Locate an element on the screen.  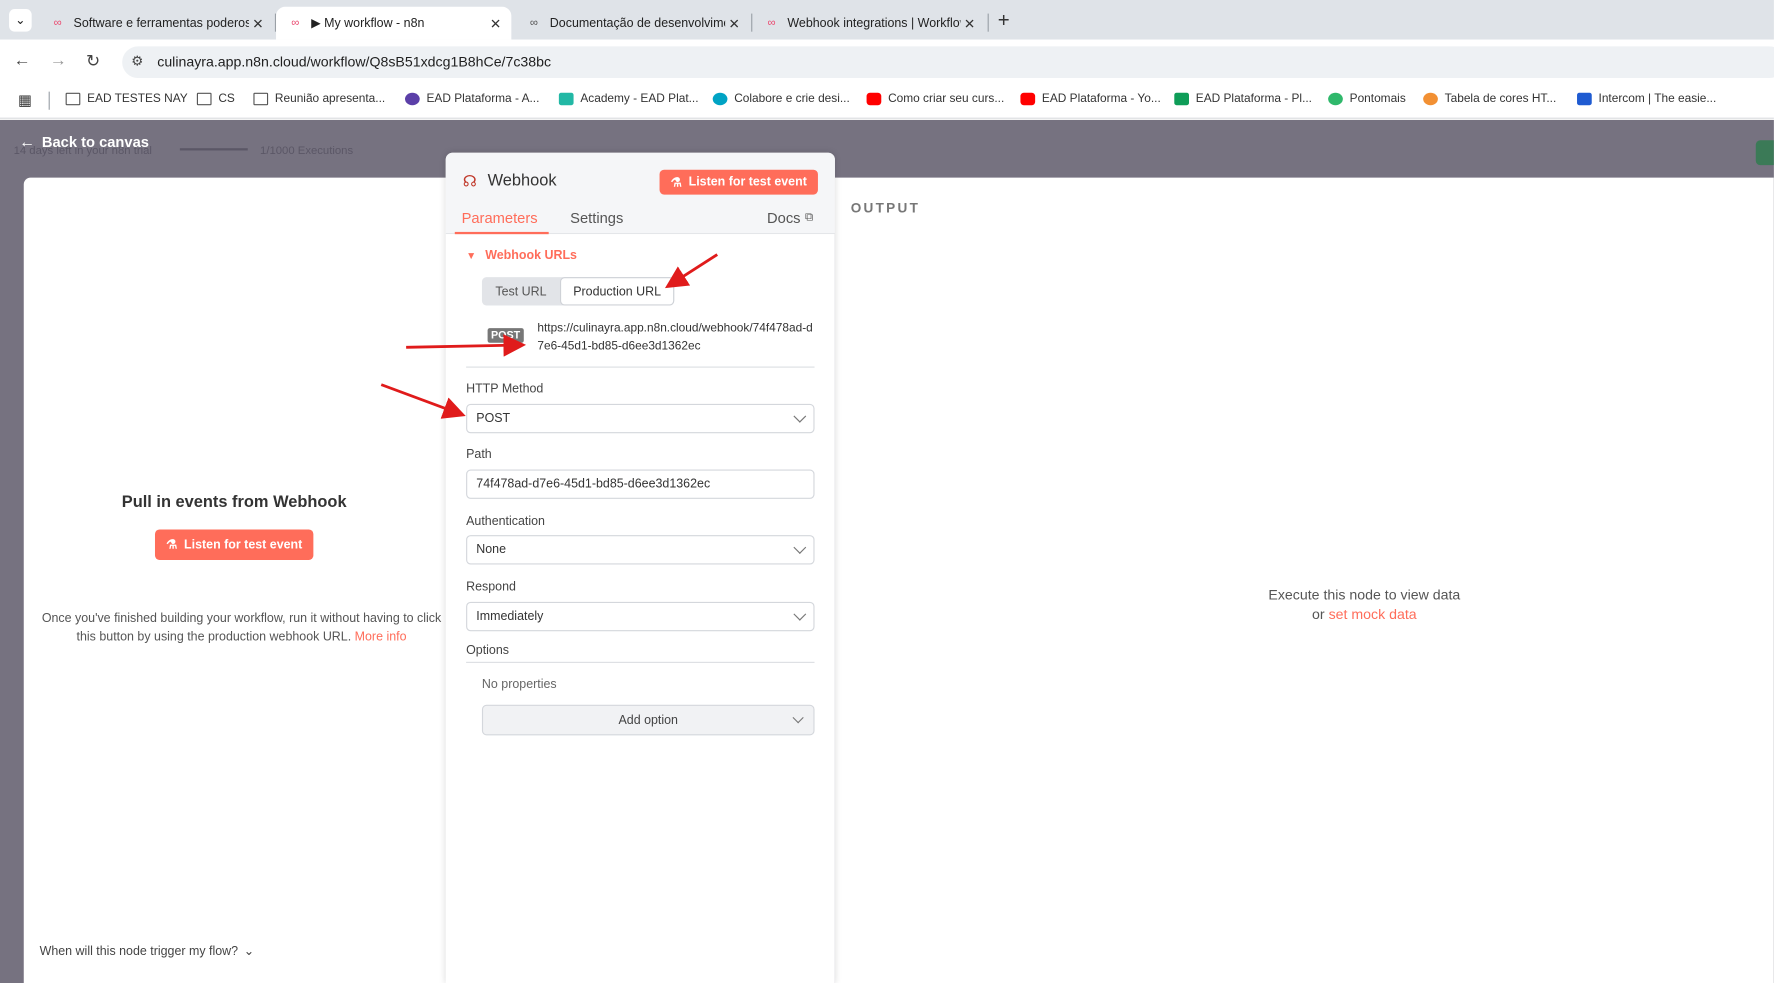
active-tab-indicator is located at coordinates (501, 233).